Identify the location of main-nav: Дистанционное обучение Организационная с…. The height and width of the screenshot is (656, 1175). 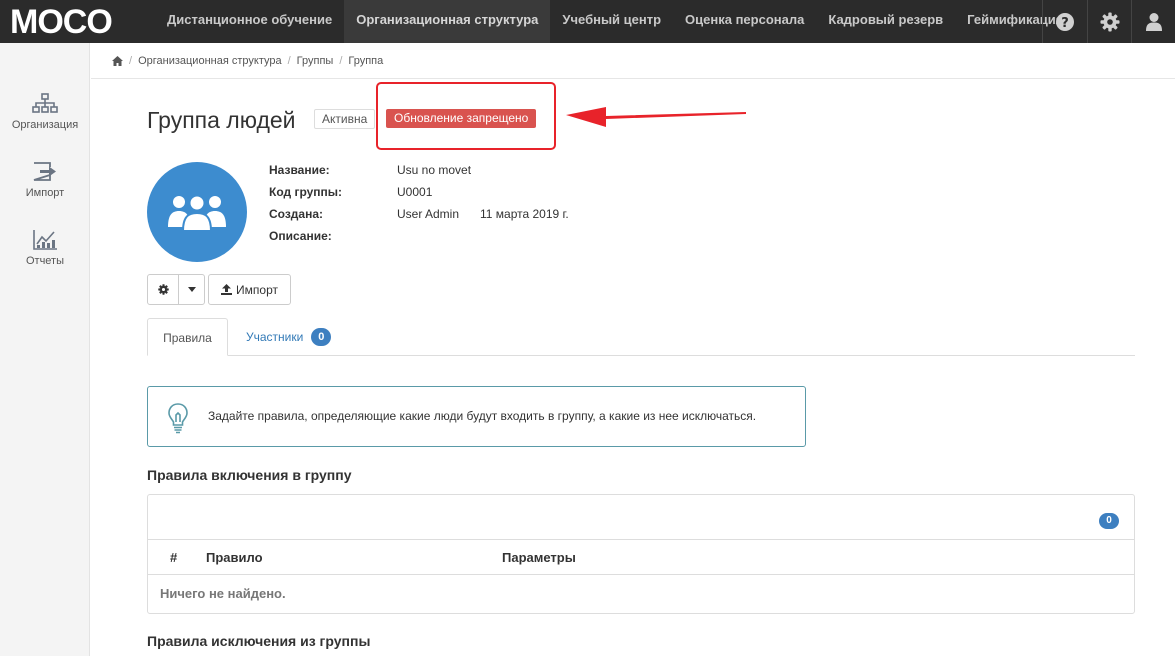
(615, 21).